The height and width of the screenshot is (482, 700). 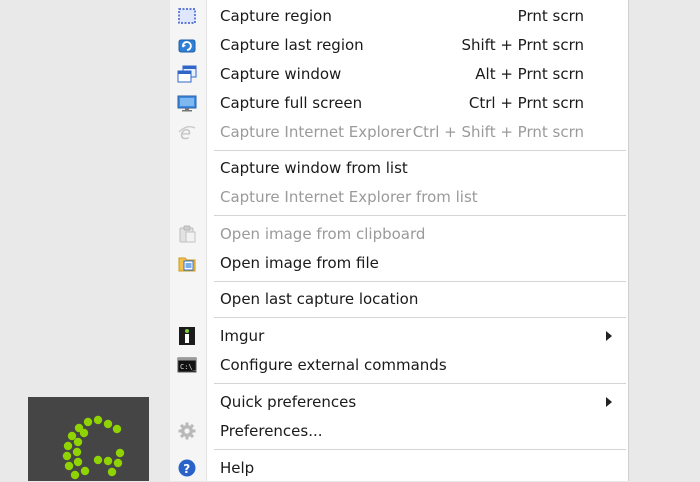 I want to click on greenshot-logo-icon, so click(x=93, y=447).